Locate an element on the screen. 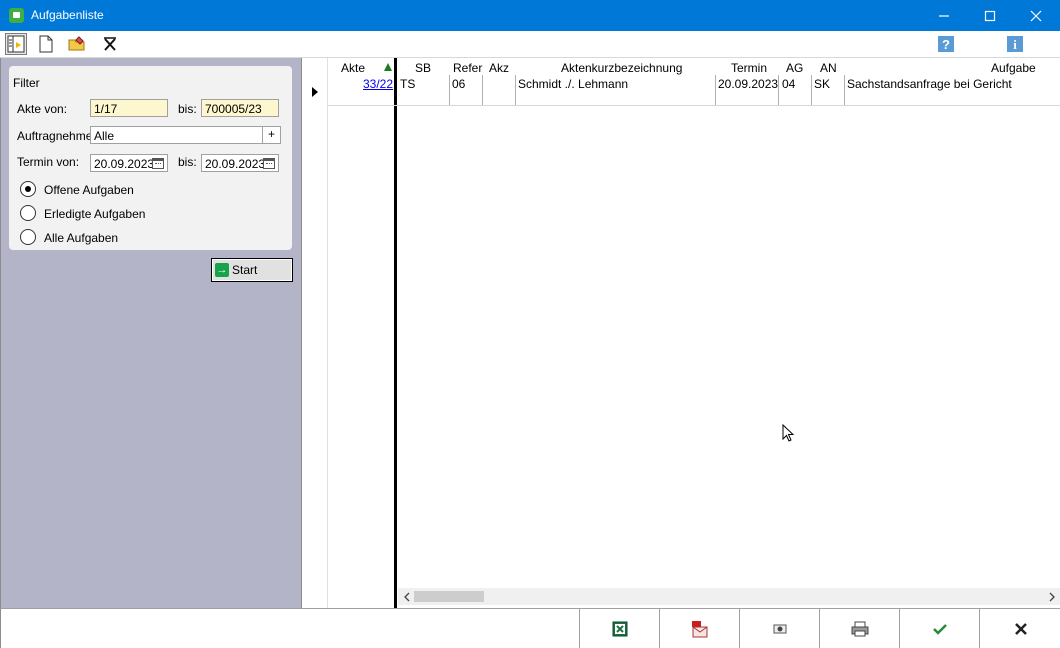 This screenshot has height=648, width=1060. column-header-aufgabe: Aufgabe is located at coordinates (1013, 68).